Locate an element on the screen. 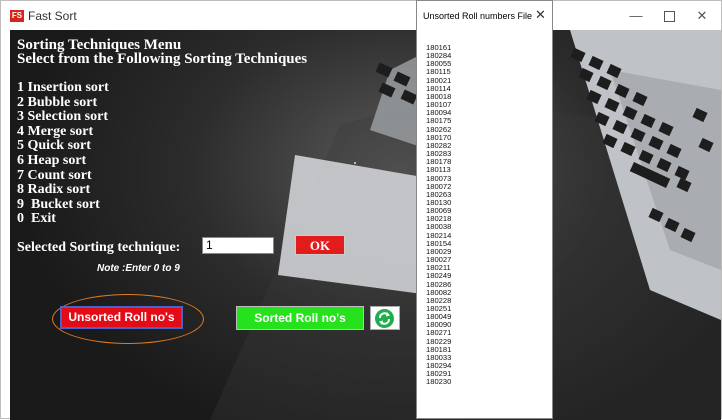 The width and height of the screenshot is (722, 420). list-item: 2 Bubble sort is located at coordinates (57, 102).